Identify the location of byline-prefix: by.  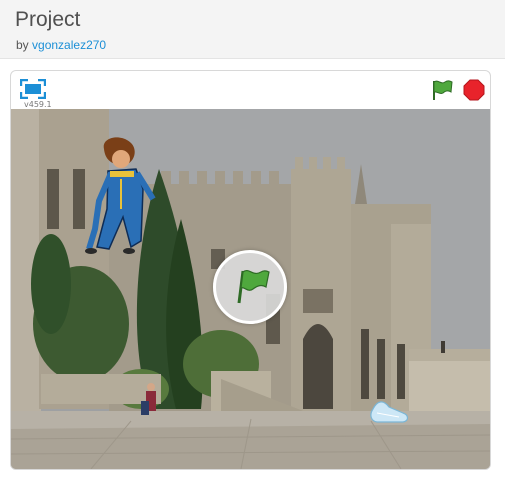
(22, 45).